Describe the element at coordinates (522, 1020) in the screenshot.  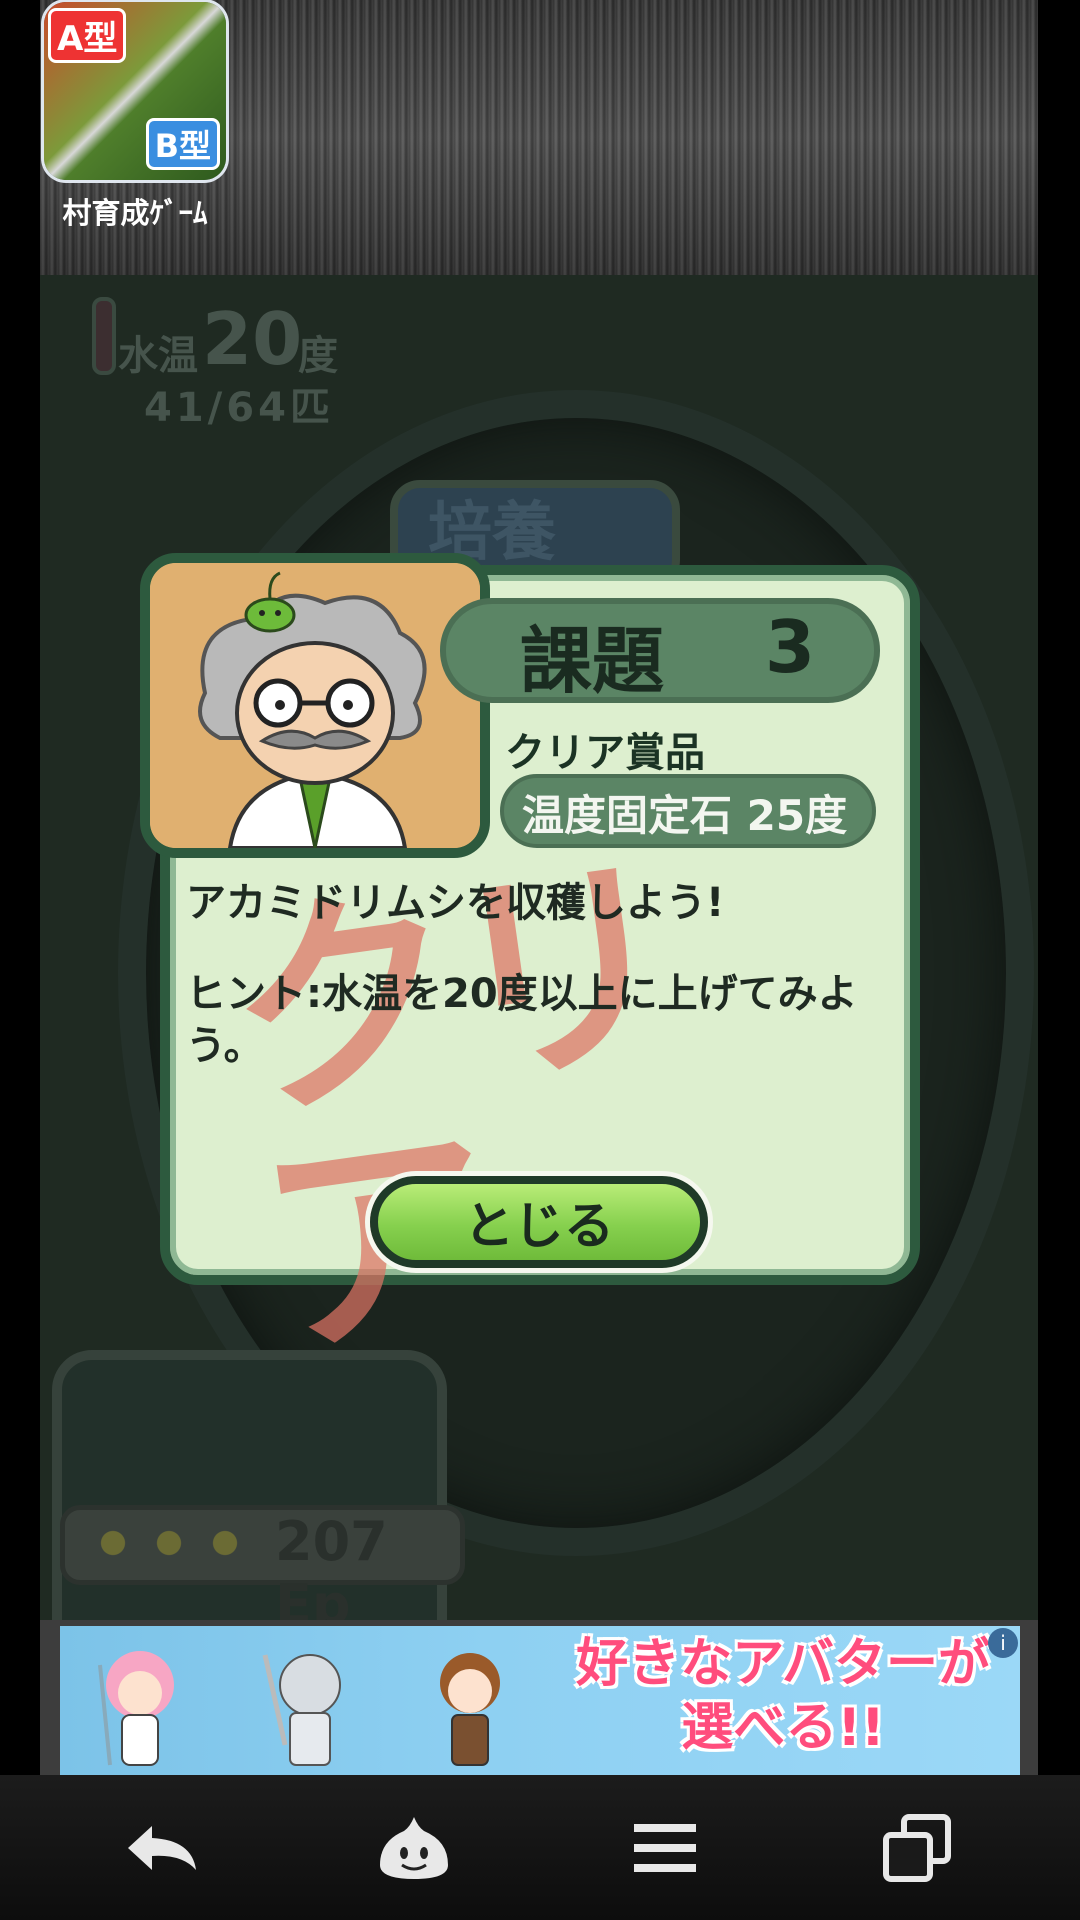
I see `hint-text: ヒント:水温を20度以上に上げてみよう。` at that location.